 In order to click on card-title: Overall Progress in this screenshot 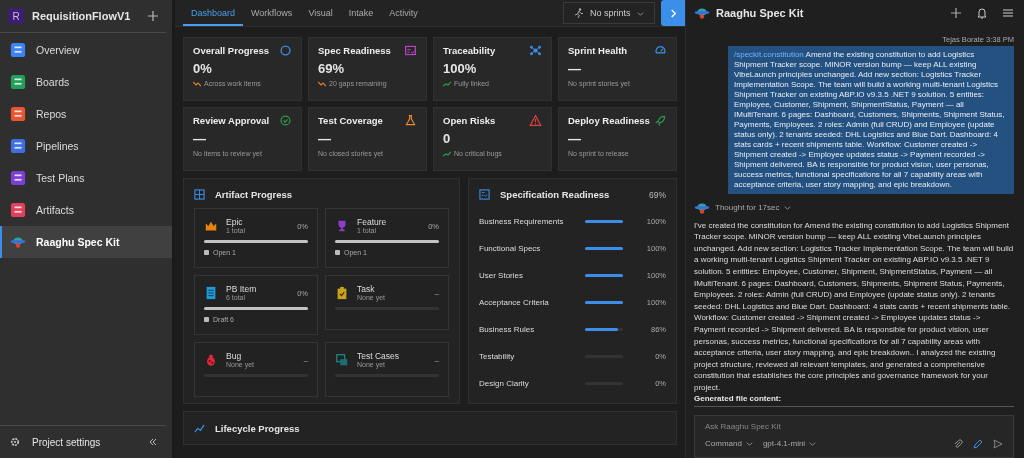, I will do `click(231, 50)`.